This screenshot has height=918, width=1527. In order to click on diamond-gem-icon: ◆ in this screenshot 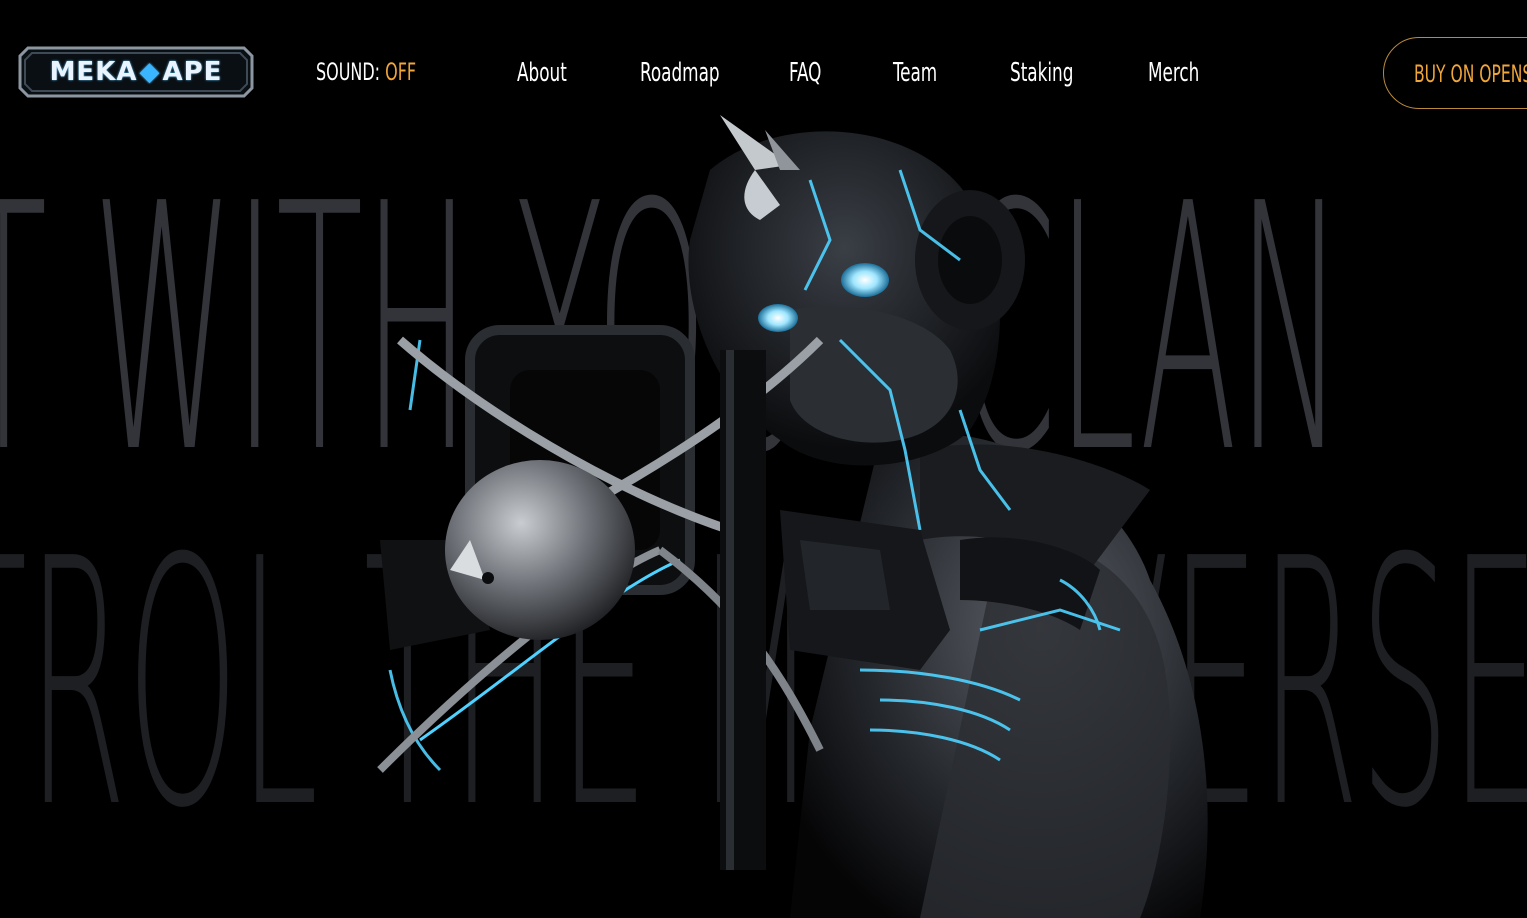, I will do `click(150, 72)`.